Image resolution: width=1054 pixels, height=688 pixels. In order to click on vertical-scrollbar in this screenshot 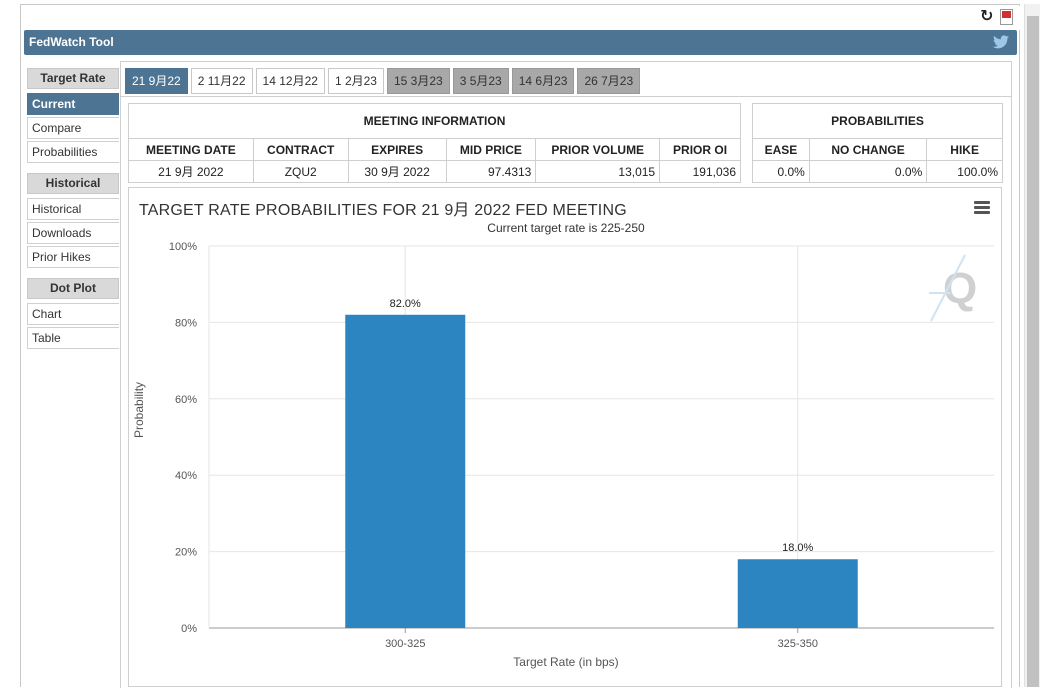, I will do `click(1032, 345)`.